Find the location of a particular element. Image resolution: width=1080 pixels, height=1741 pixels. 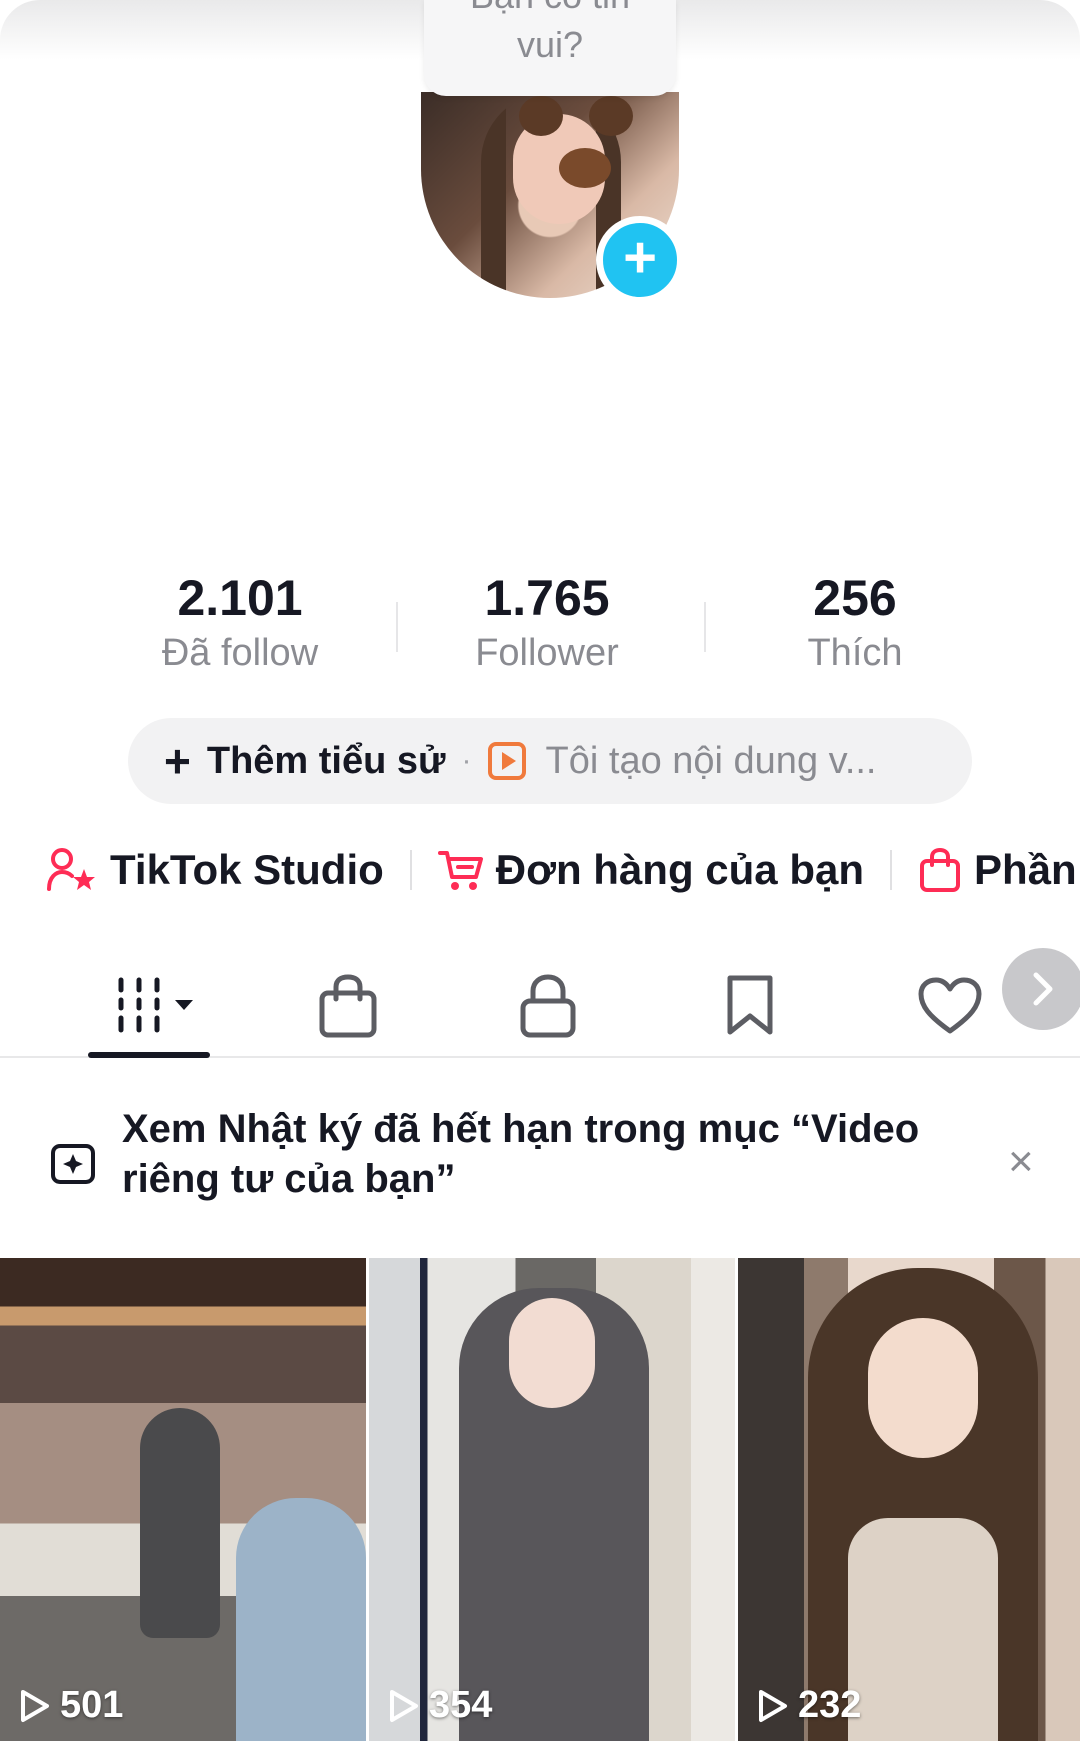

profile-links: TikTok Studio Đơn hàng của bạn Phần is located at coordinates (563, 870).